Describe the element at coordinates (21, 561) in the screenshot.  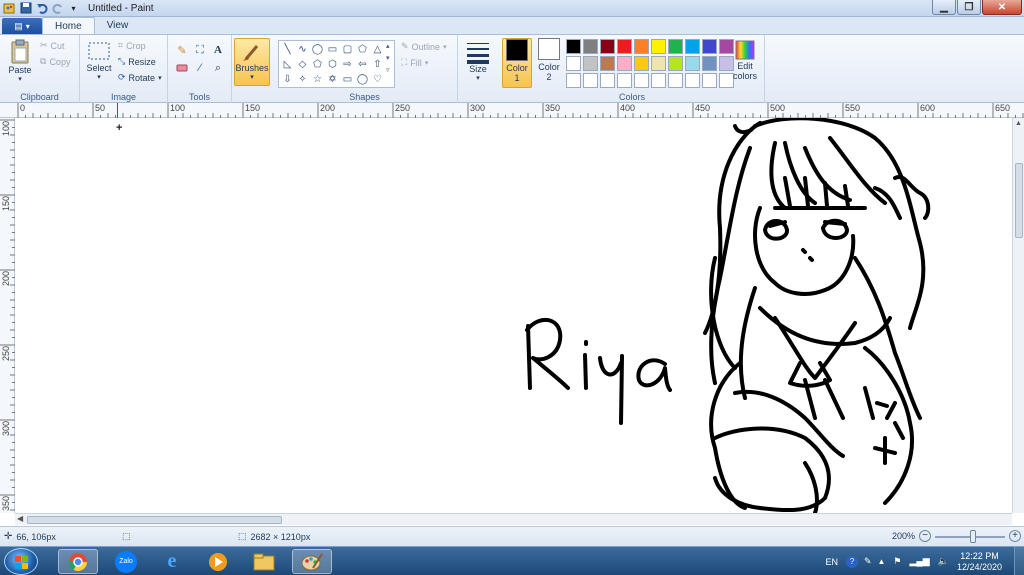
I see `start-button` at that location.